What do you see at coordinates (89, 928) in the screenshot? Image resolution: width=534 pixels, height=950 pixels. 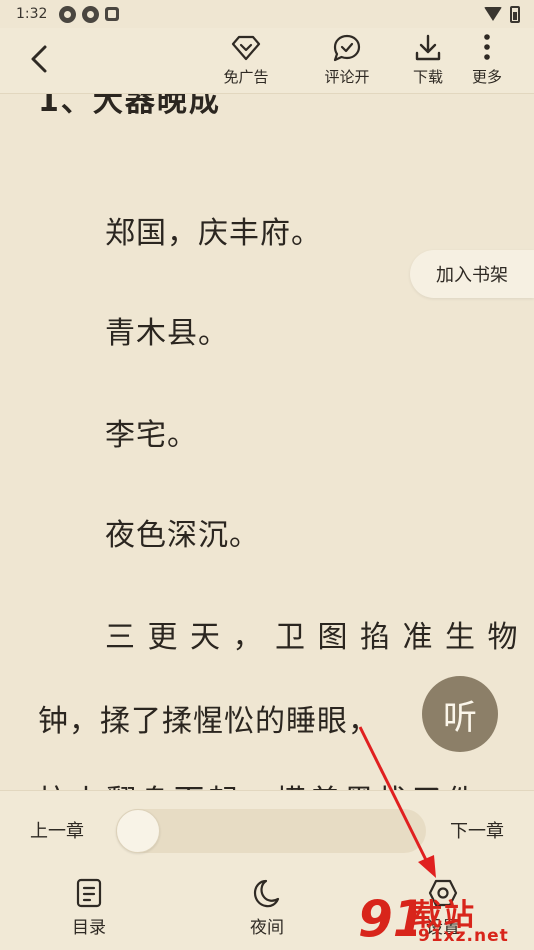 I see `catalog-label: 目录` at bounding box center [89, 928].